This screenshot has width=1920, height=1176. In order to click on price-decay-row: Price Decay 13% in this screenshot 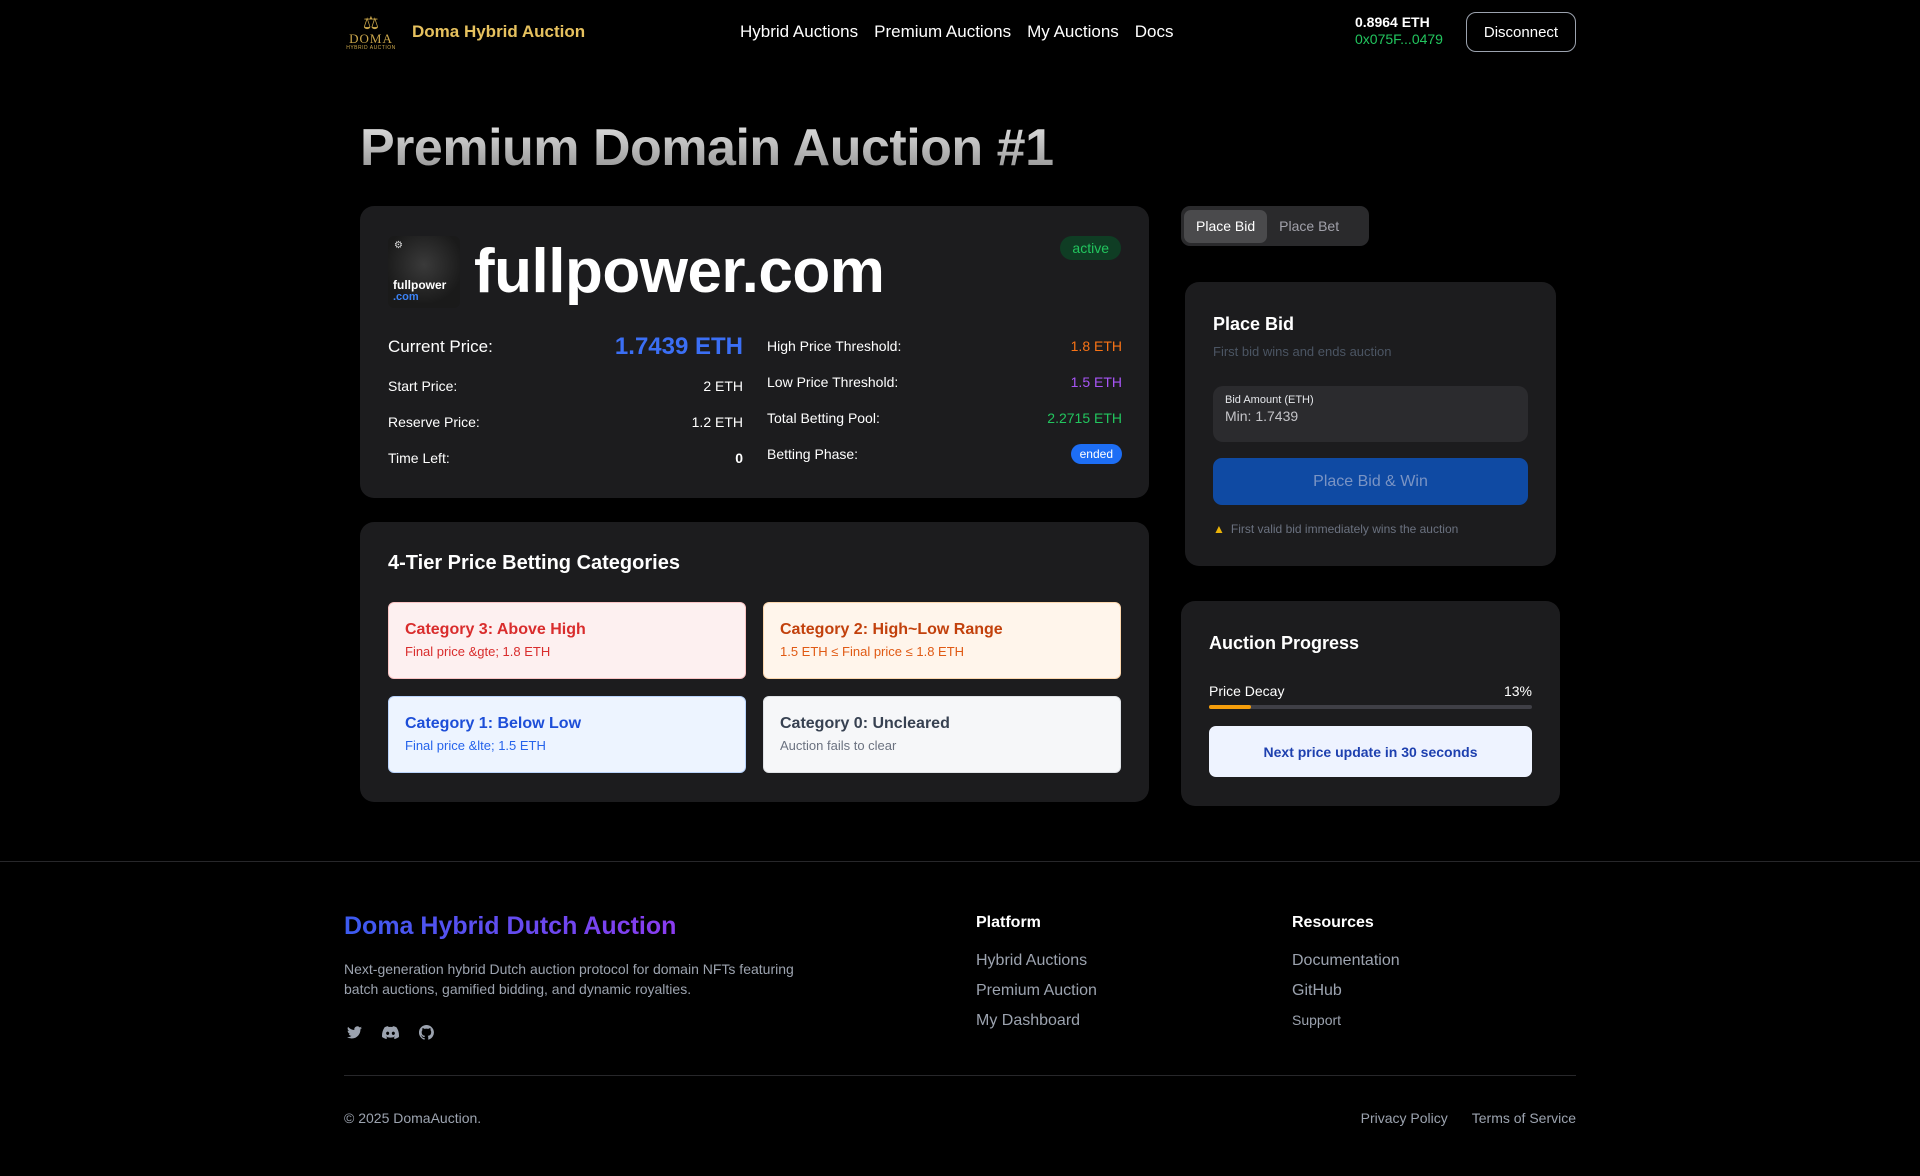, I will do `click(1370, 691)`.